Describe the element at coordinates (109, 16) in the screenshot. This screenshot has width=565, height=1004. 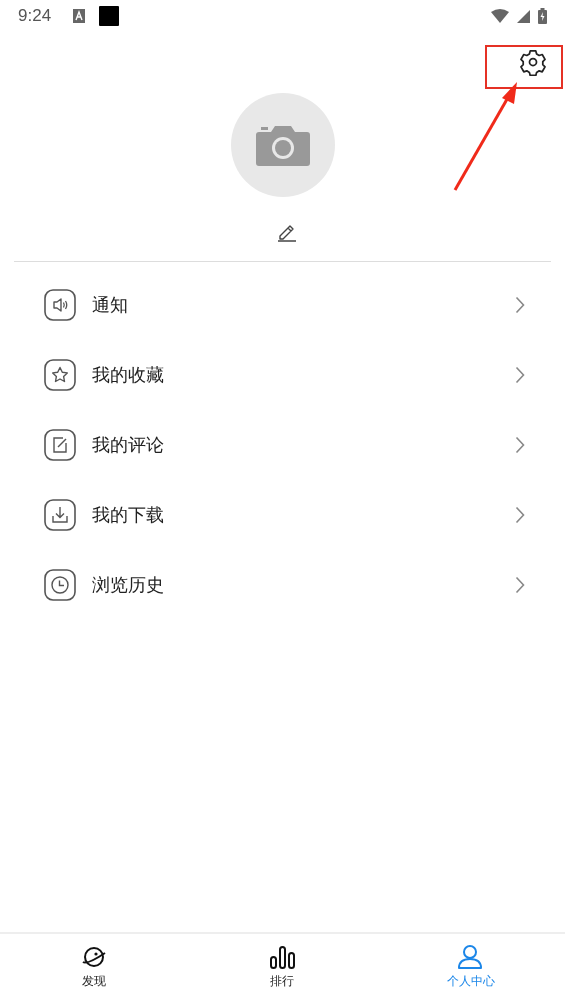
I see `square-icon` at that location.